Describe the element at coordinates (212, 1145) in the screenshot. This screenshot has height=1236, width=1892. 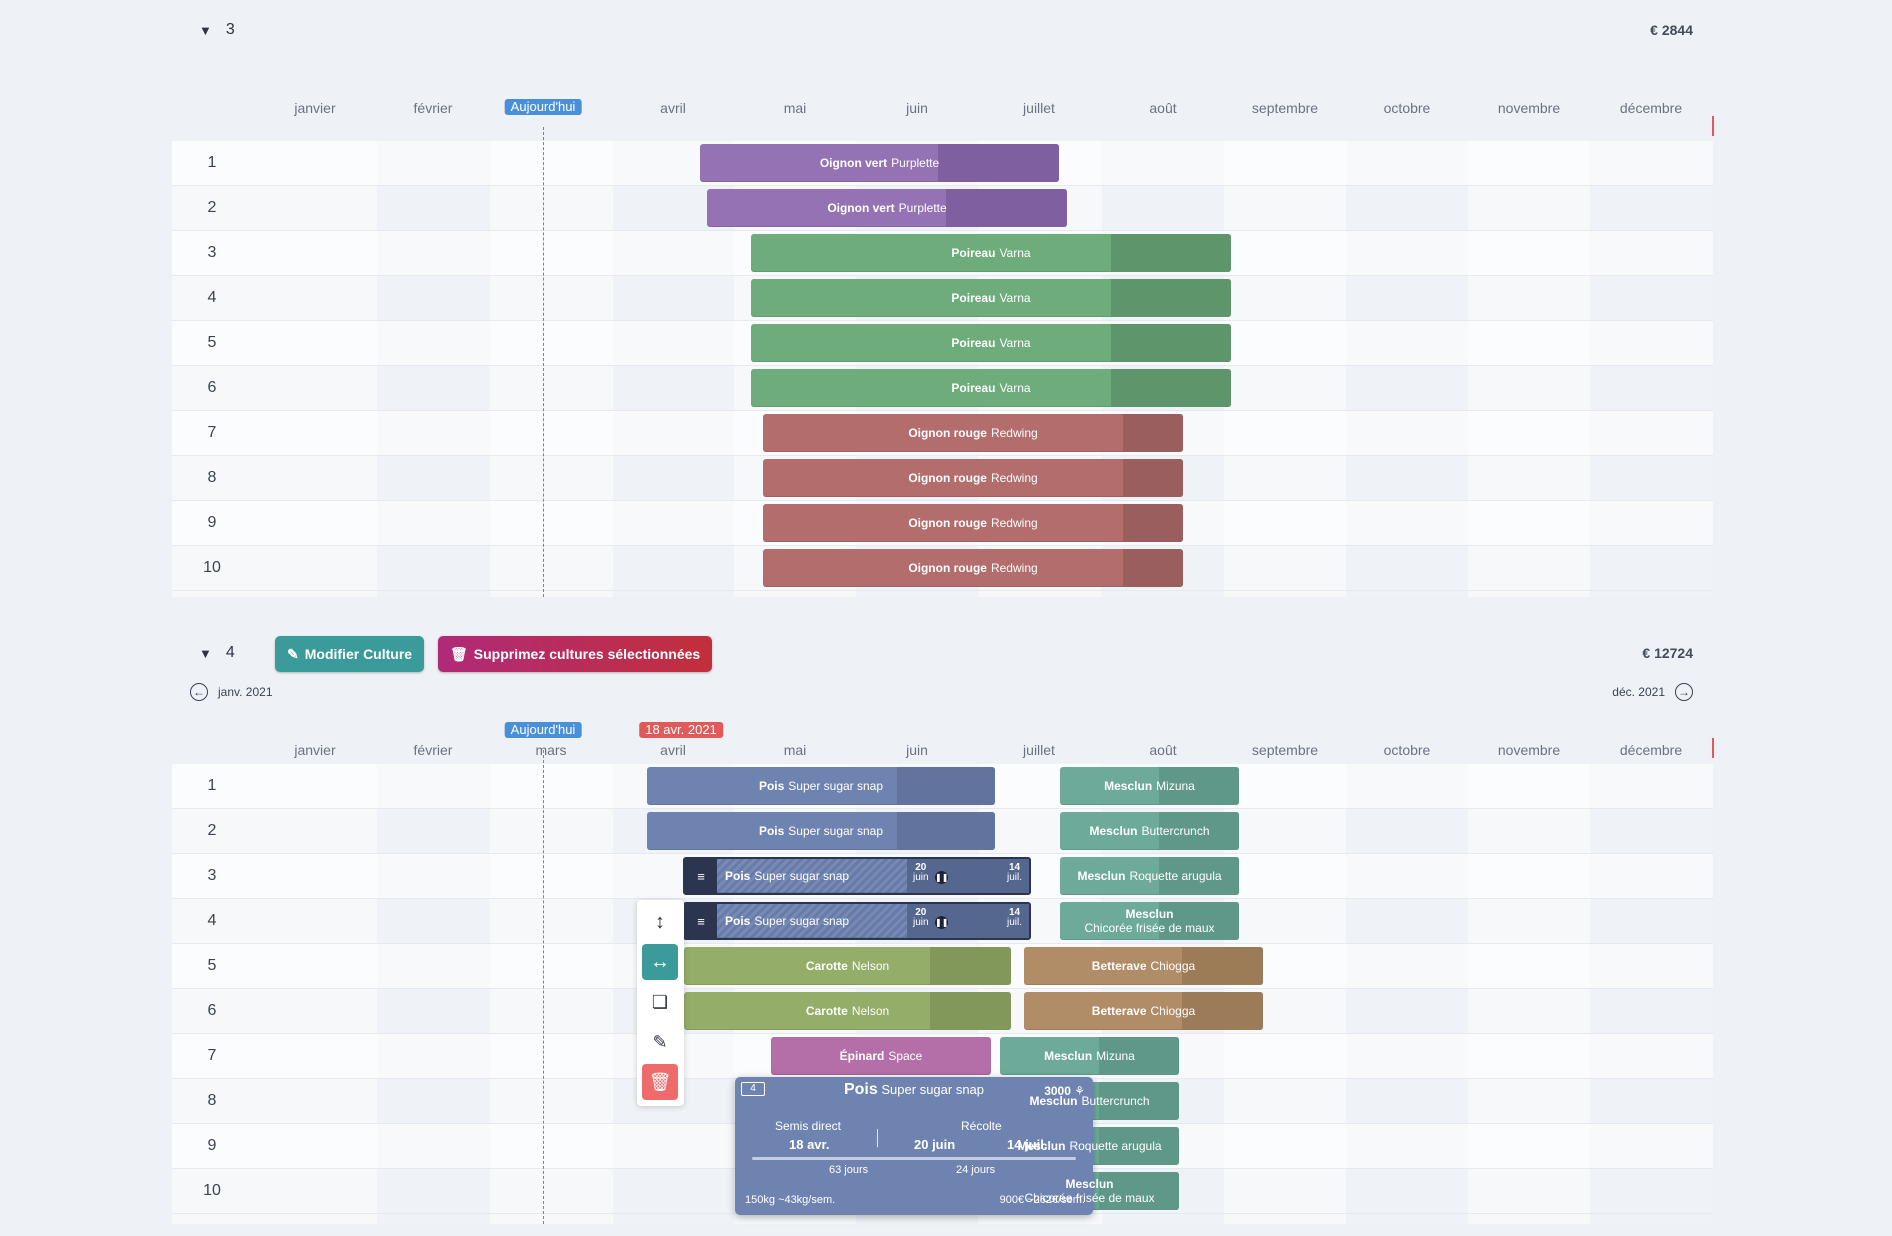
I see `row-number: 9` at that location.